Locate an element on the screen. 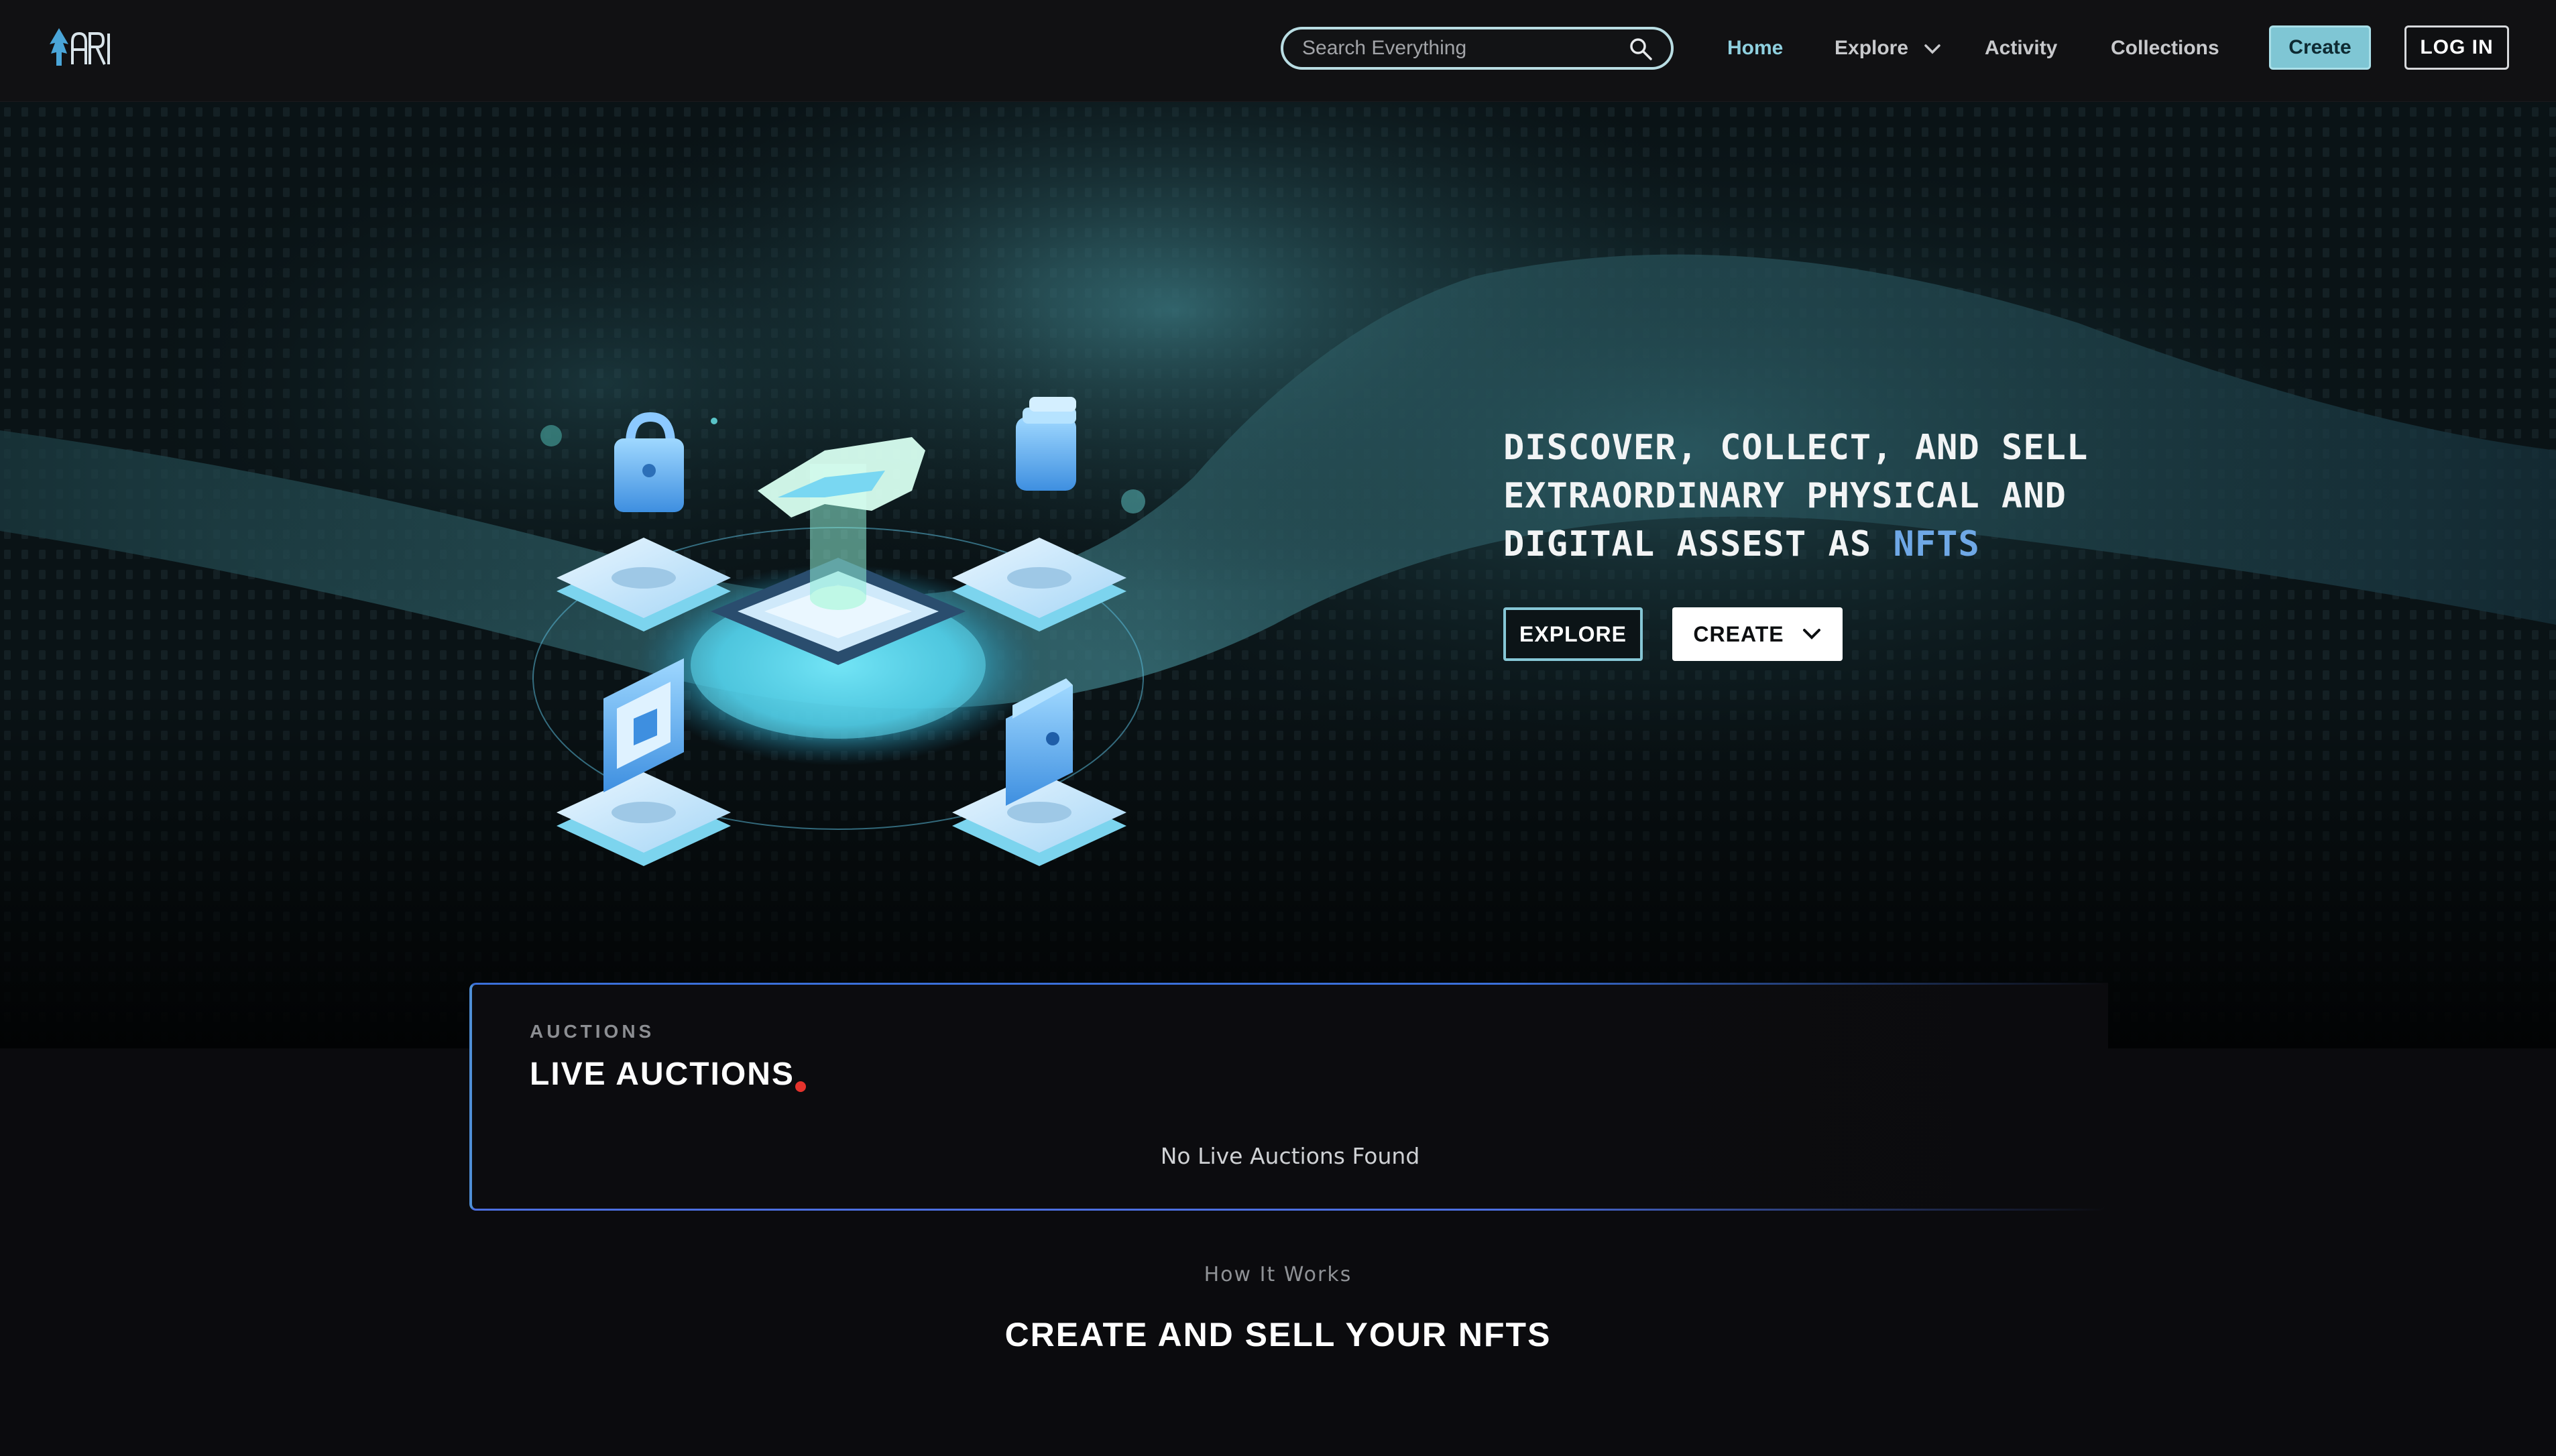  hero-headline-line-3-text: DIGITAL ASSEST AS is located at coordinates (1698, 544).